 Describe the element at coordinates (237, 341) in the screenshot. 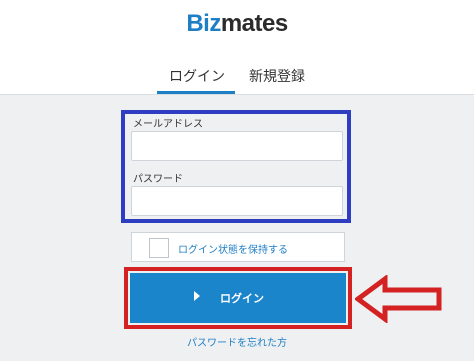

I see `forgot-password-link: パスワードを忘れた方` at that location.